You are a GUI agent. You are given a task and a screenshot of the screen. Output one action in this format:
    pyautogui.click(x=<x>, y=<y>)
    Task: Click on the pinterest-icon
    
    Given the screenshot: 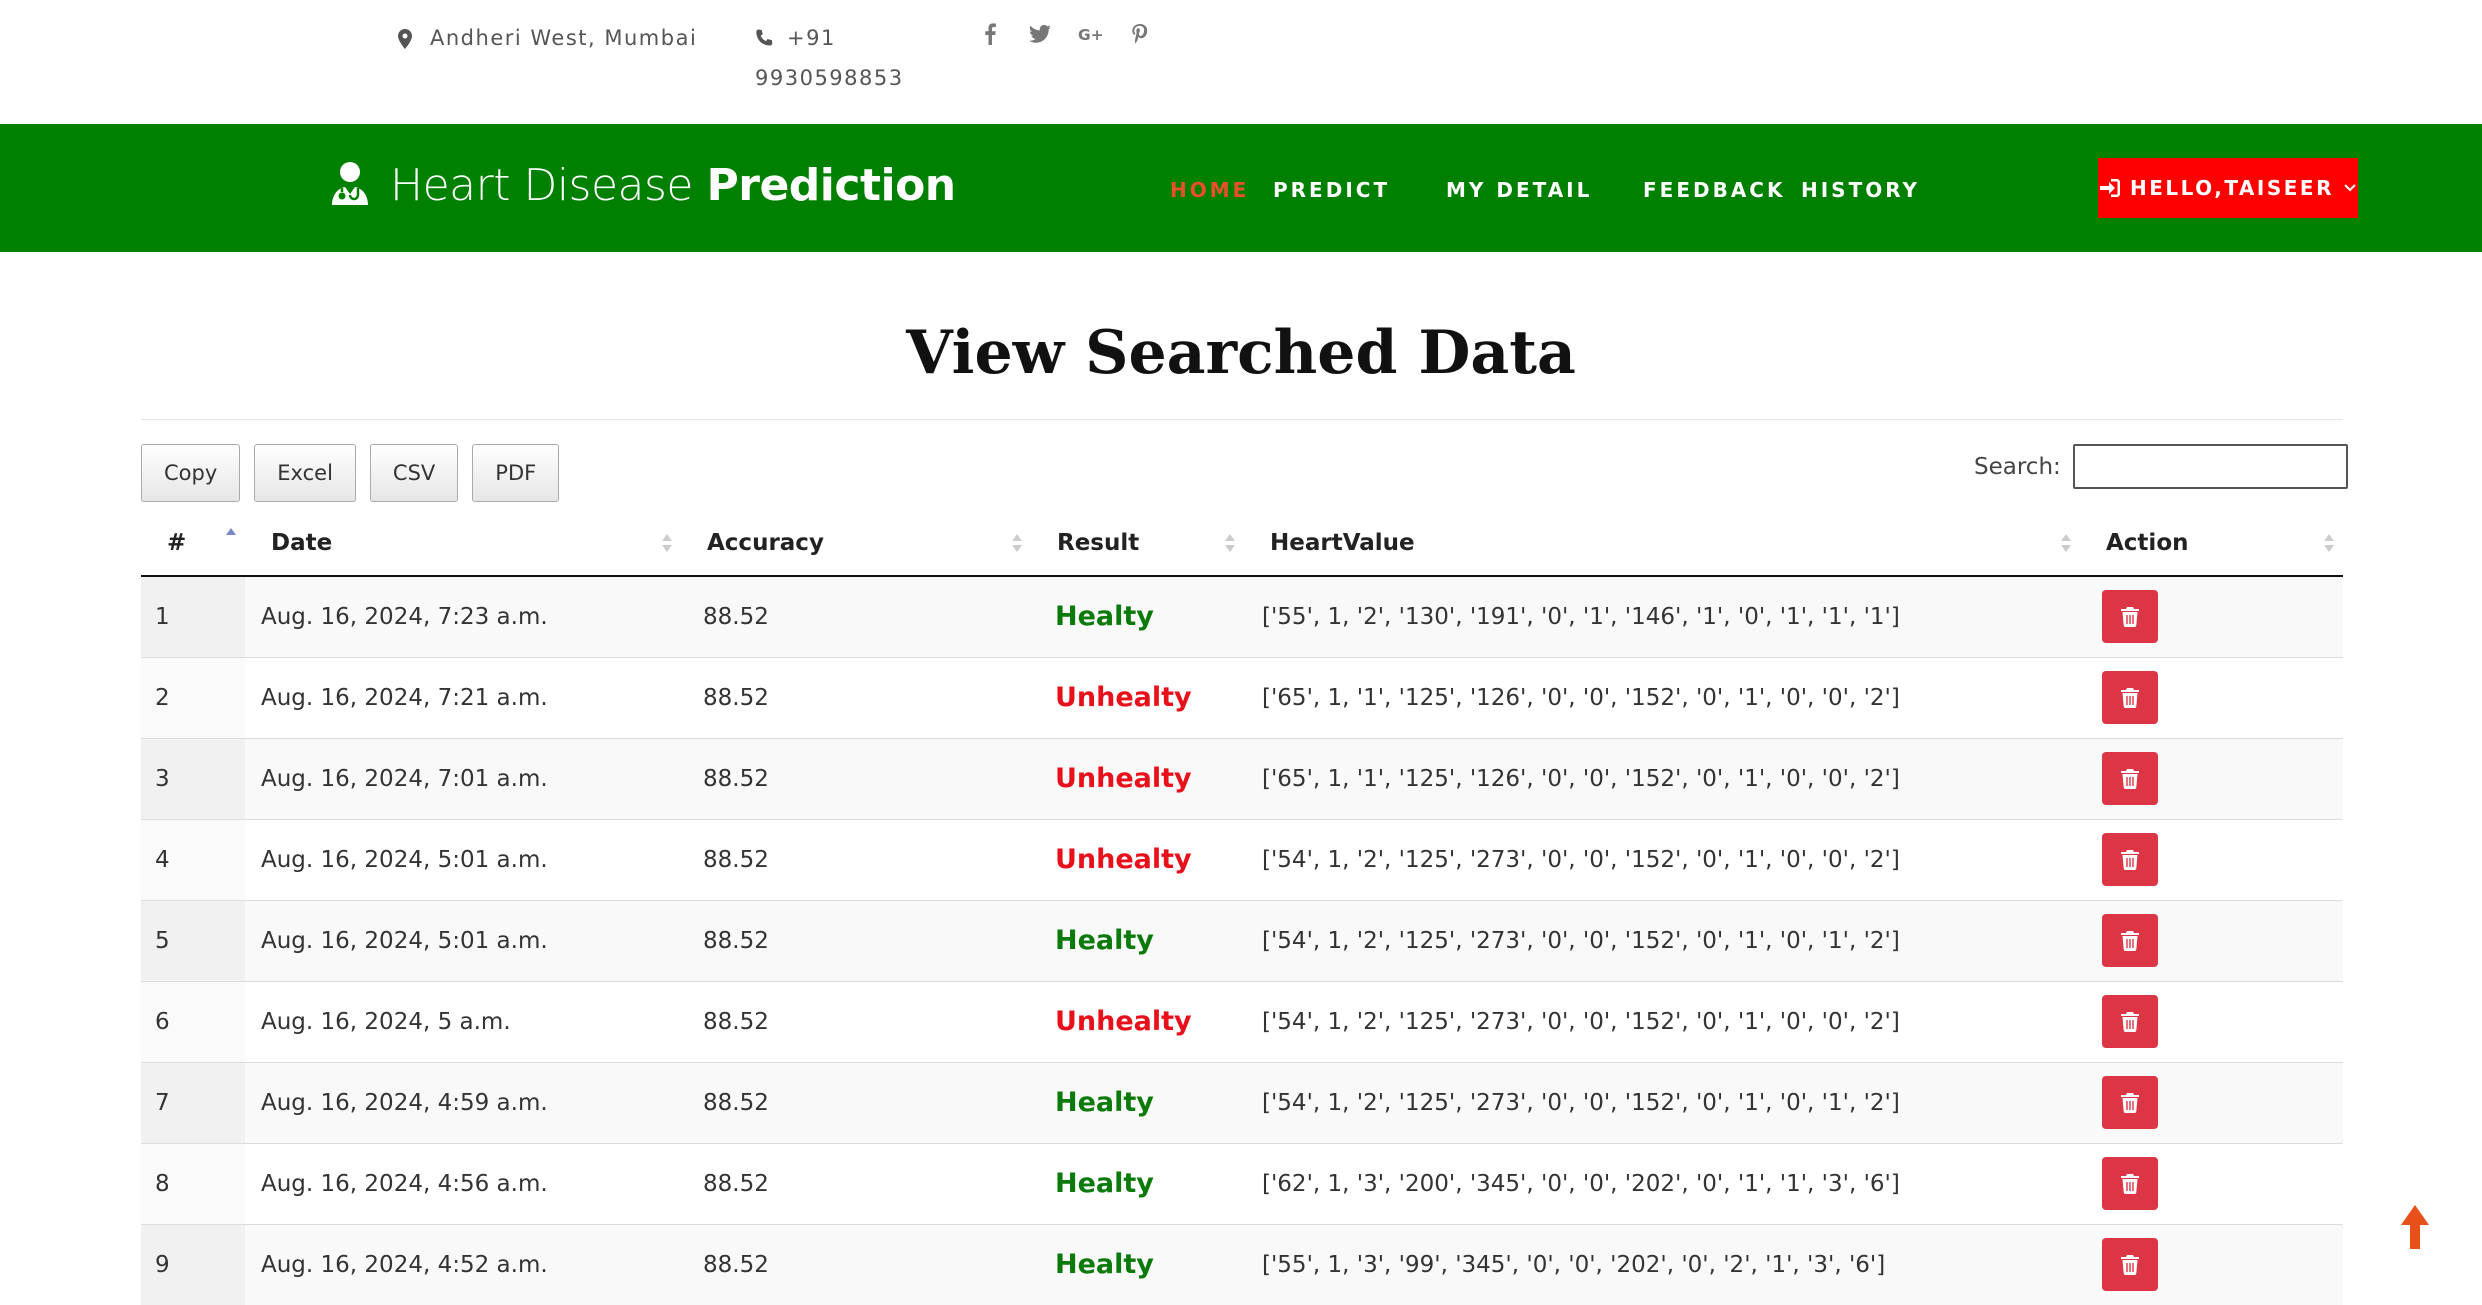 What is the action you would take?
    pyautogui.click(x=1140, y=34)
    